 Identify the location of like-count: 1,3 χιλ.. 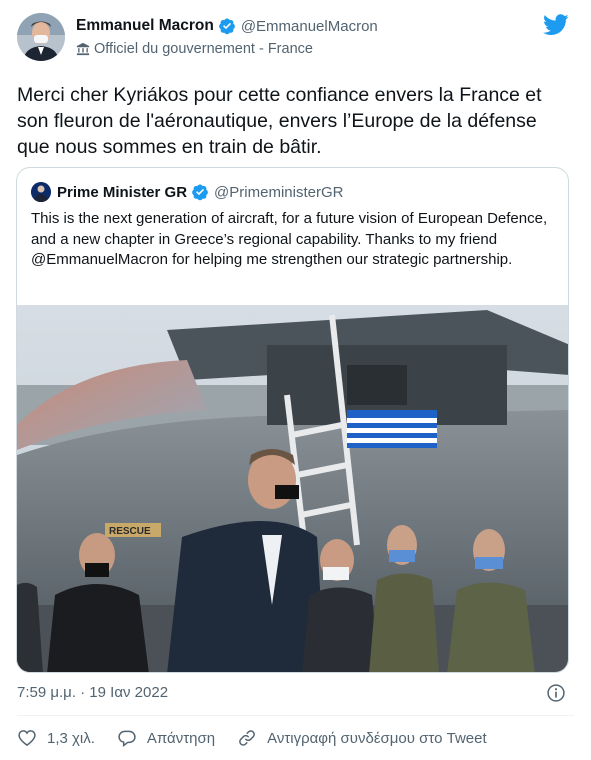
(71, 738).